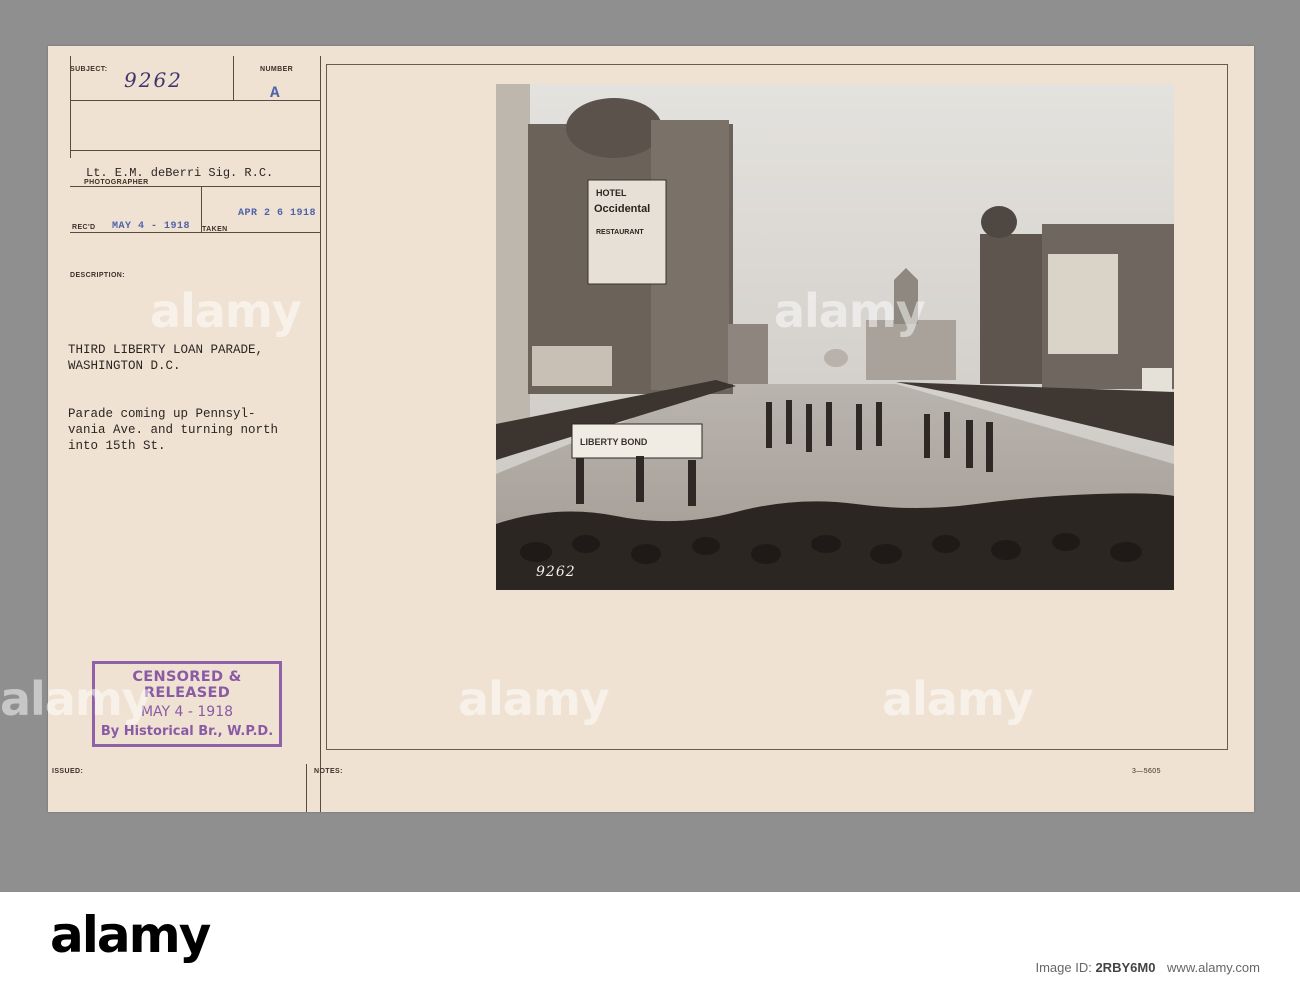 The width and height of the screenshot is (1300, 982). I want to click on stamp-line-3: By Historical Br., W.P.D., so click(187, 731).